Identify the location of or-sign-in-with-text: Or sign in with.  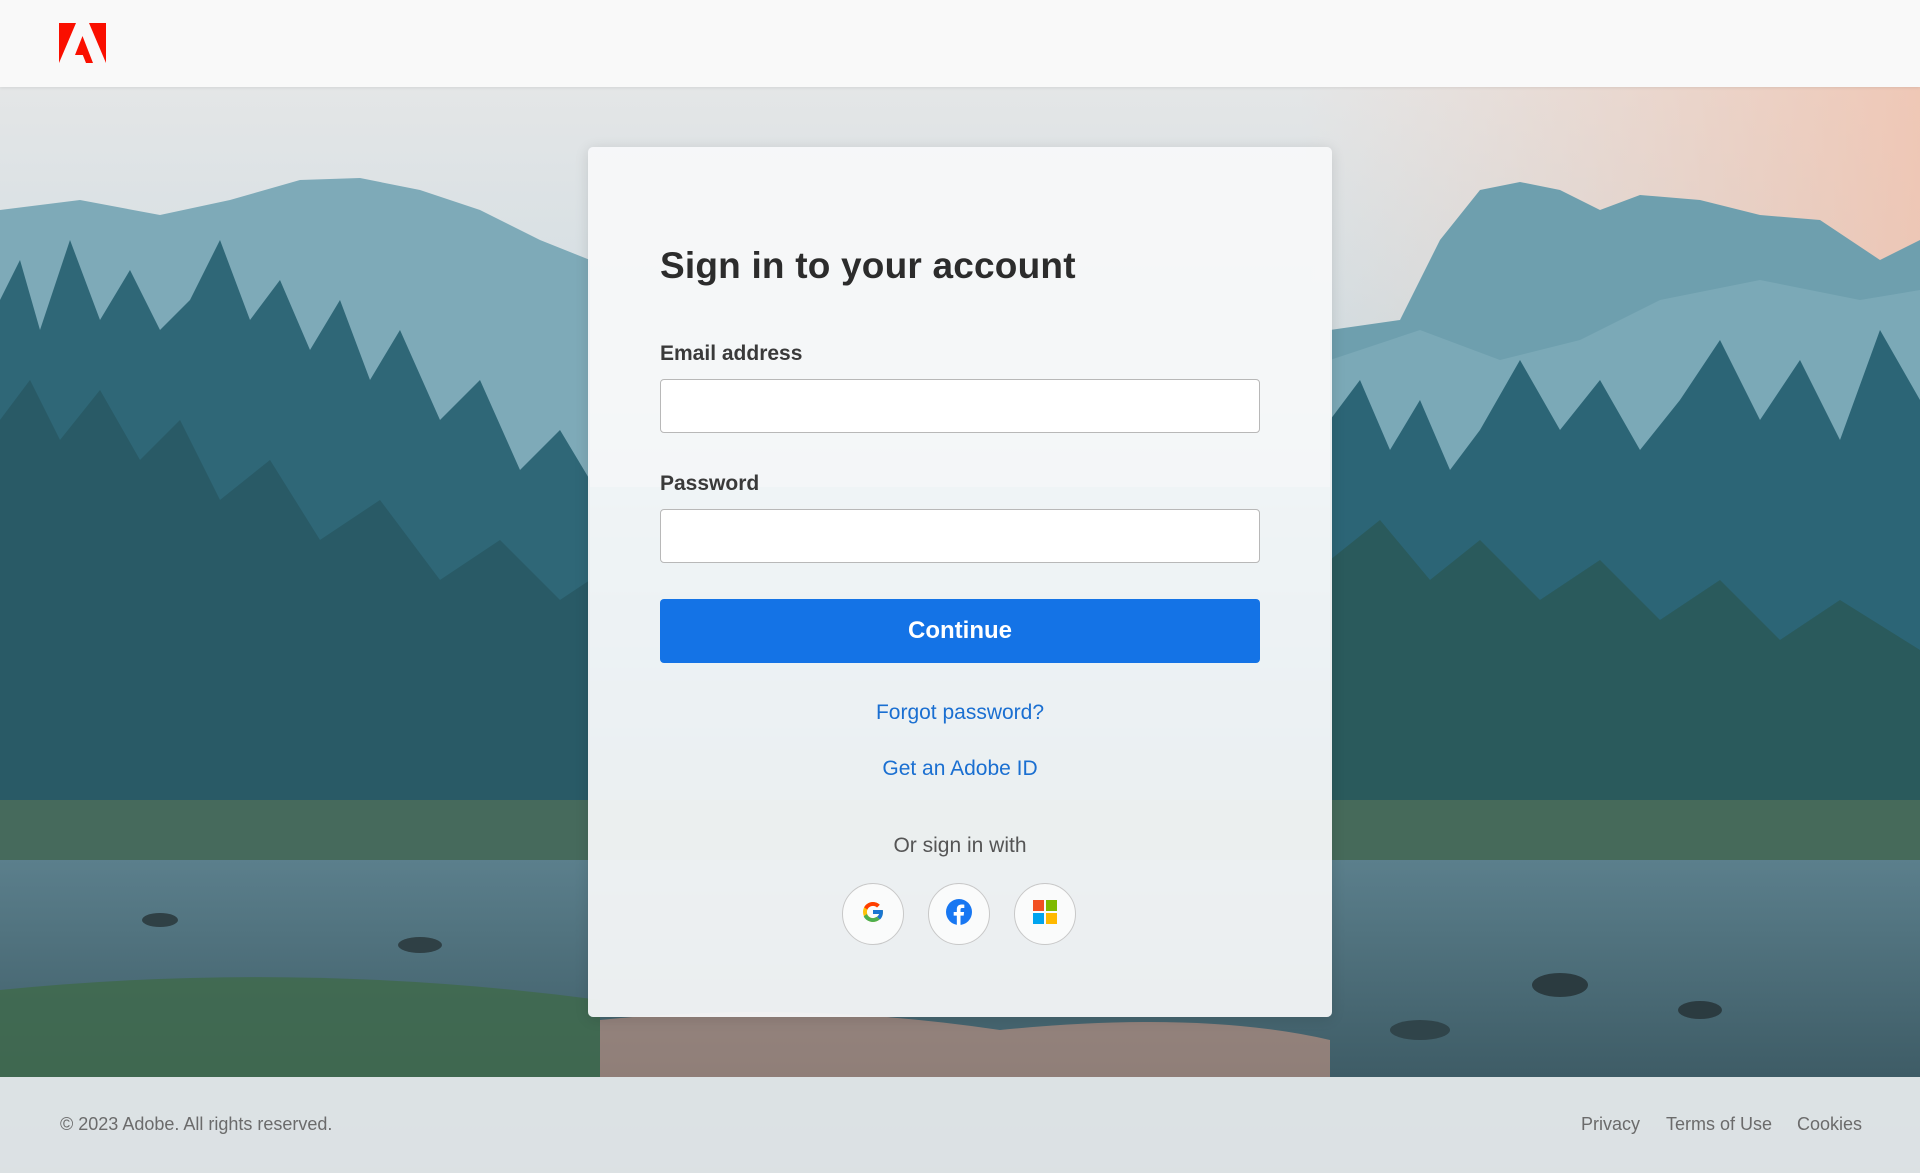
(960, 845).